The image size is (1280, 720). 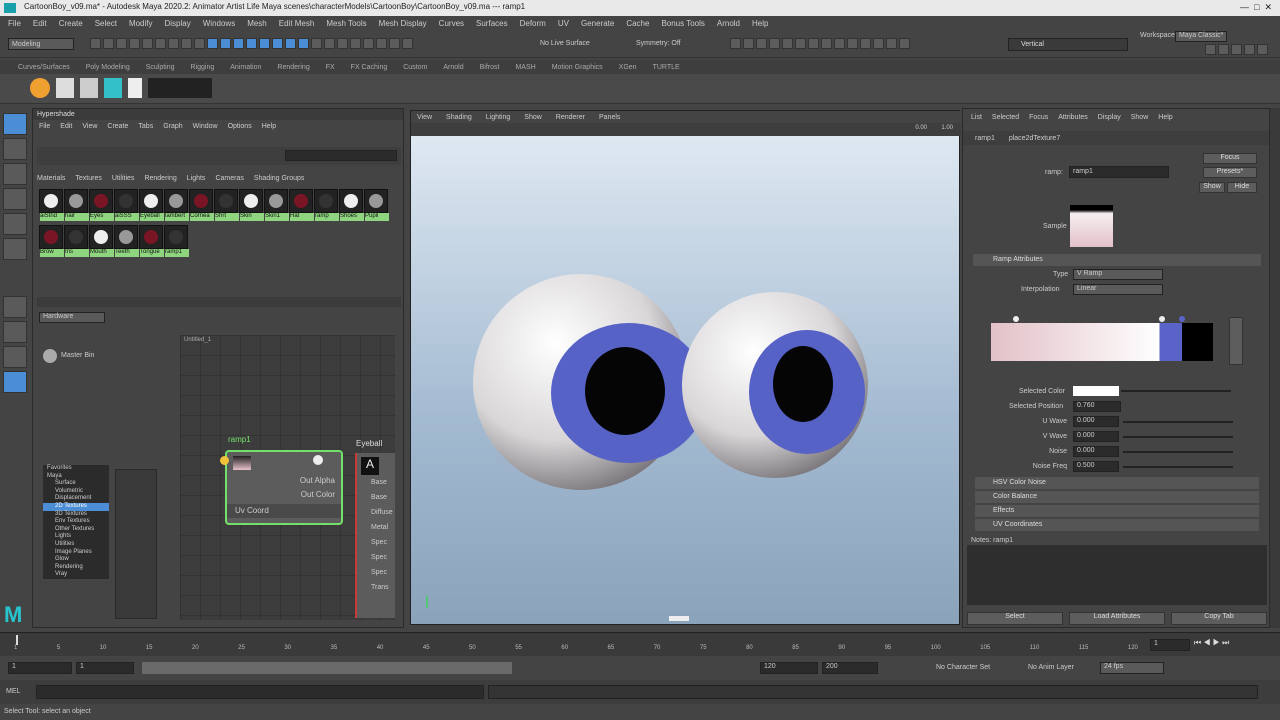 What do you see at coordinates (224, 460) in the screenshot?
I see `ramp-input-dot` at bounding box center [224, 460].